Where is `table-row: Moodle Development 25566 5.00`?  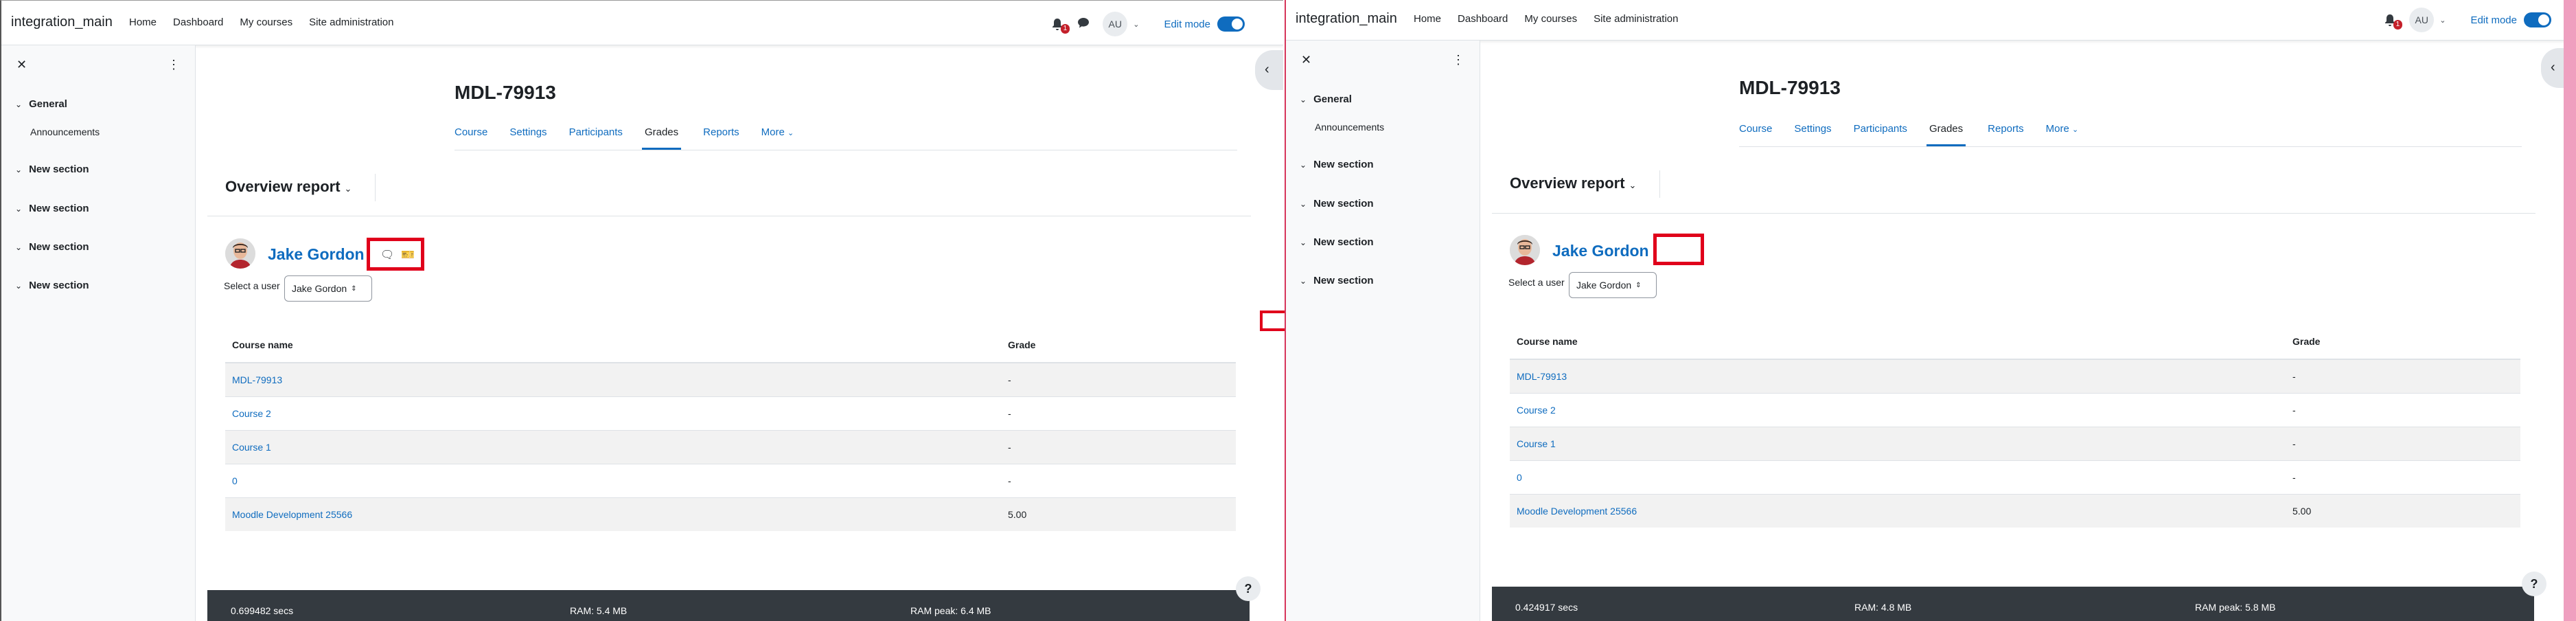 table-row: Moodle Development 25566 5.00 is located at coordinates (731, 514).